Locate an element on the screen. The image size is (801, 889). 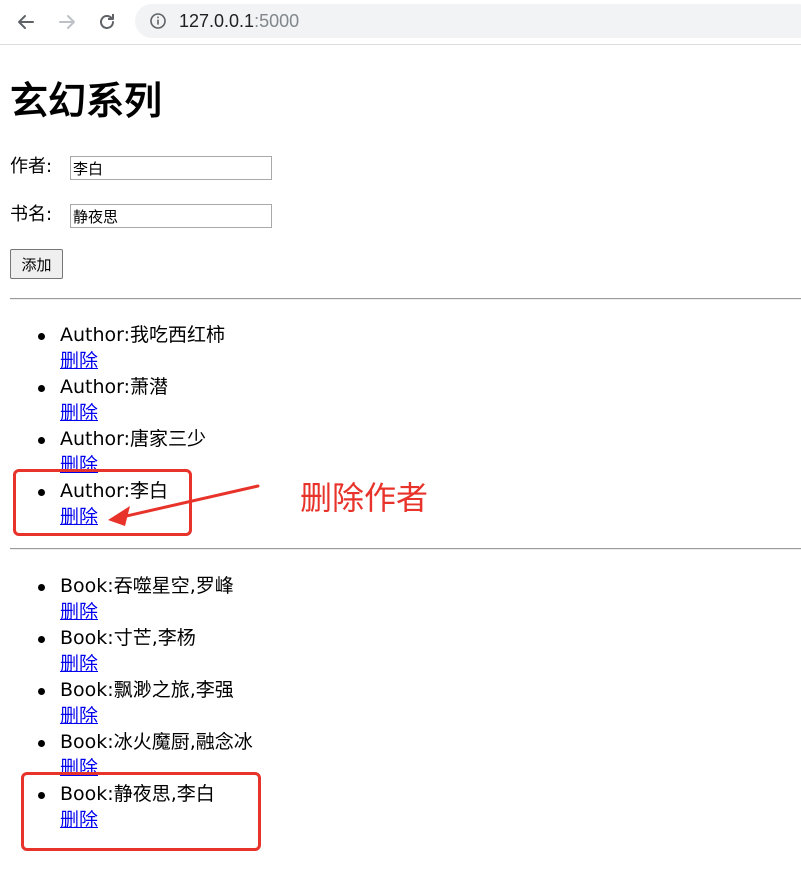
list-item: Book:吞噬星空,罗峰 删除 is located at coordinates (360, 599).